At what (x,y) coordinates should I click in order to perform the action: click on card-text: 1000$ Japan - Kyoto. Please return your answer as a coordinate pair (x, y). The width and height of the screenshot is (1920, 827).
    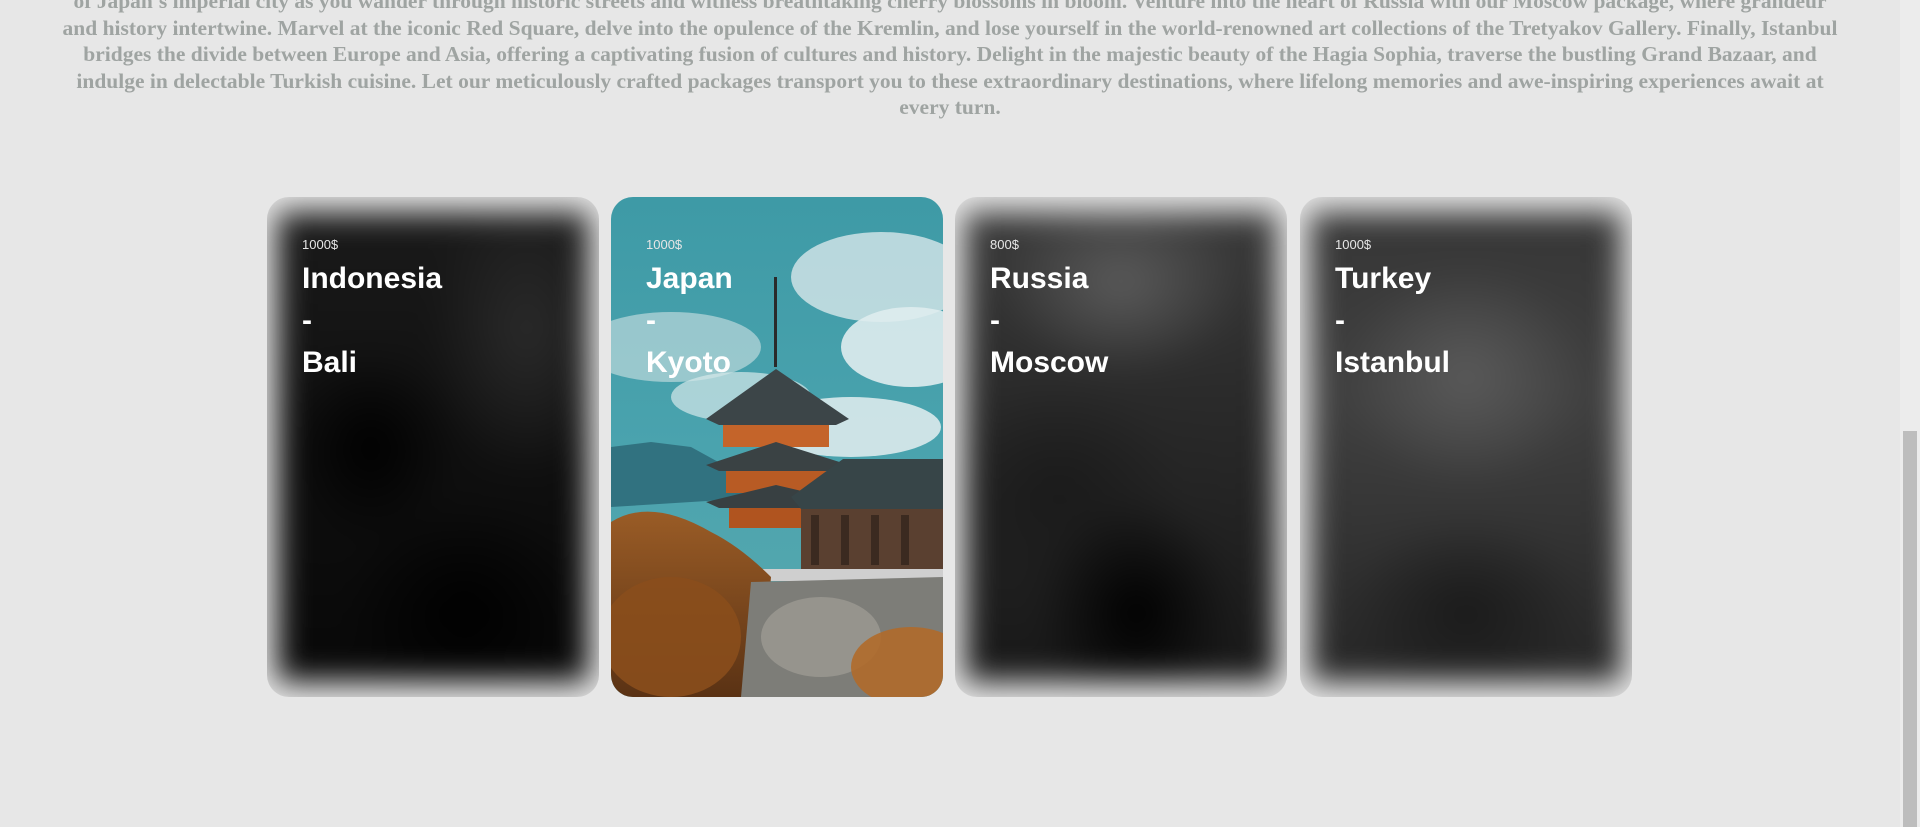
    Looking at the image, I should click on (689, 310).